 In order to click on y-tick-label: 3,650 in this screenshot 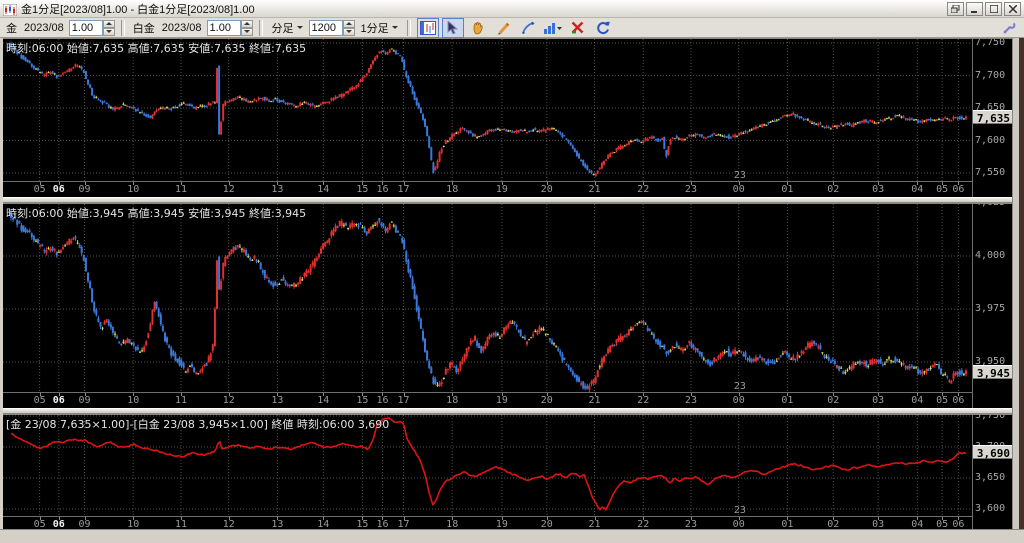, I will do `click(990, 477)`.